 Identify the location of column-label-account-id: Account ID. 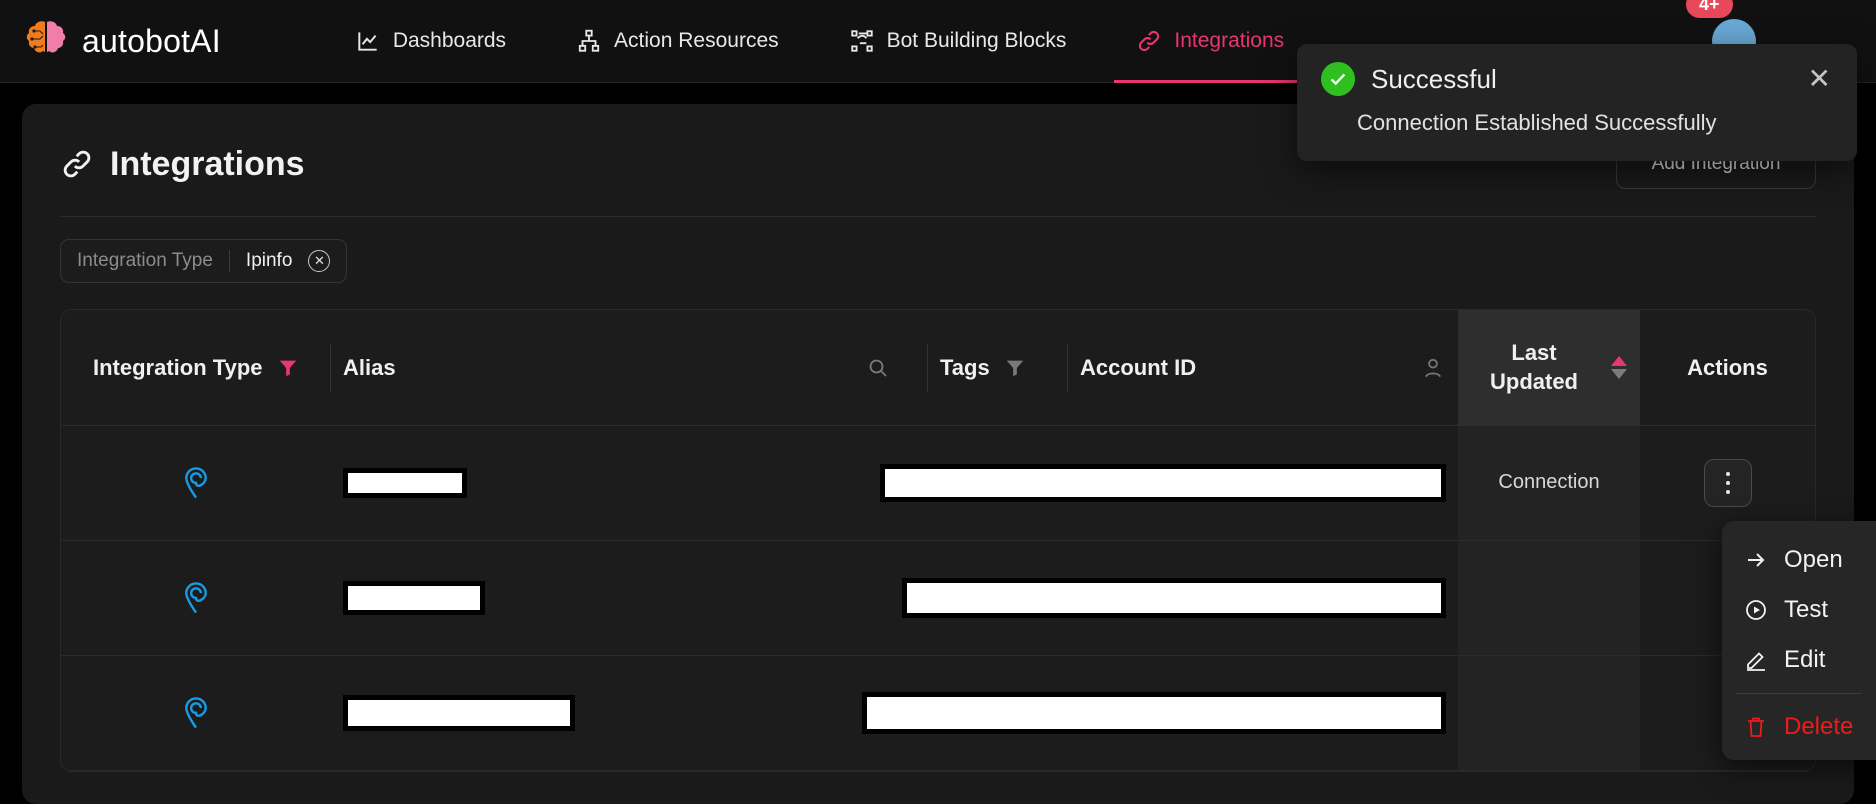
(1138, 367).